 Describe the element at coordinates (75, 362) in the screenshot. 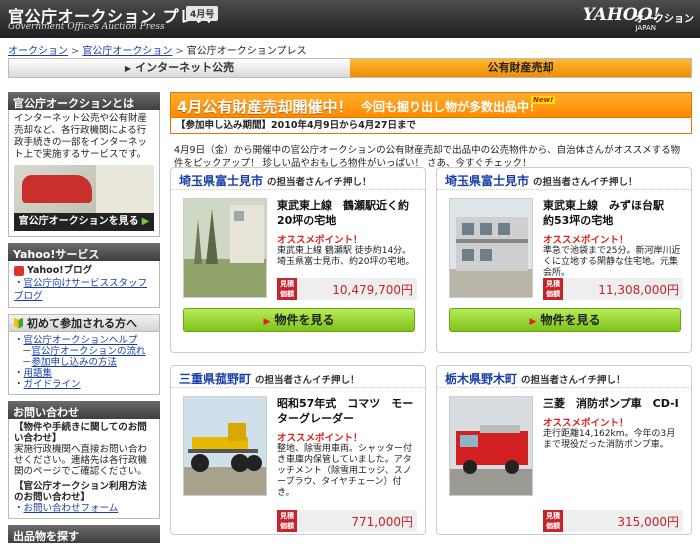

I see `apply-link: 参加申し込みの方法` at that location.